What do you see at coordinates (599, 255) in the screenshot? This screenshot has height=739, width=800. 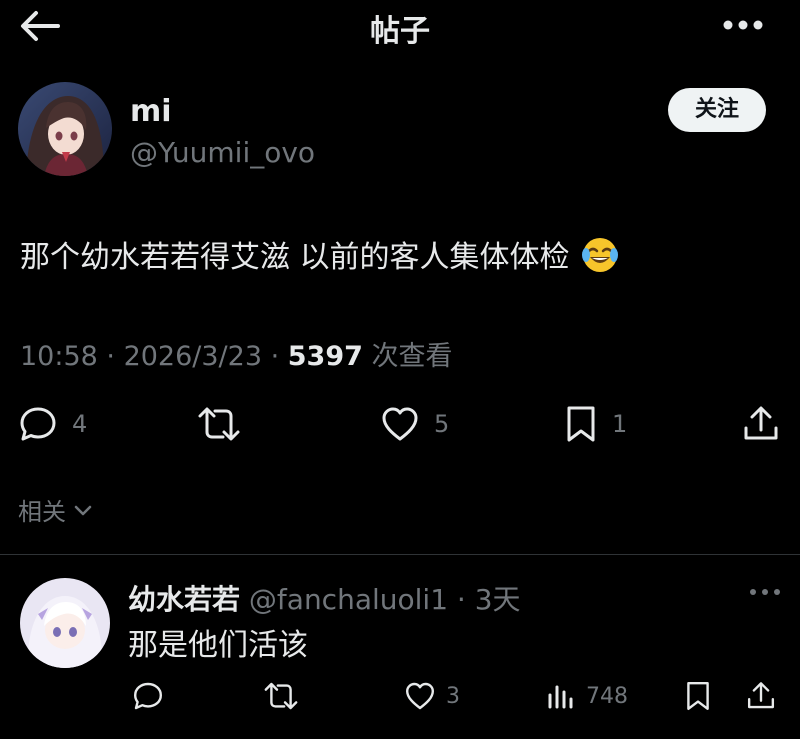 I see `face-with-tears-of-joy-icon` at bounding box center [599, 255].